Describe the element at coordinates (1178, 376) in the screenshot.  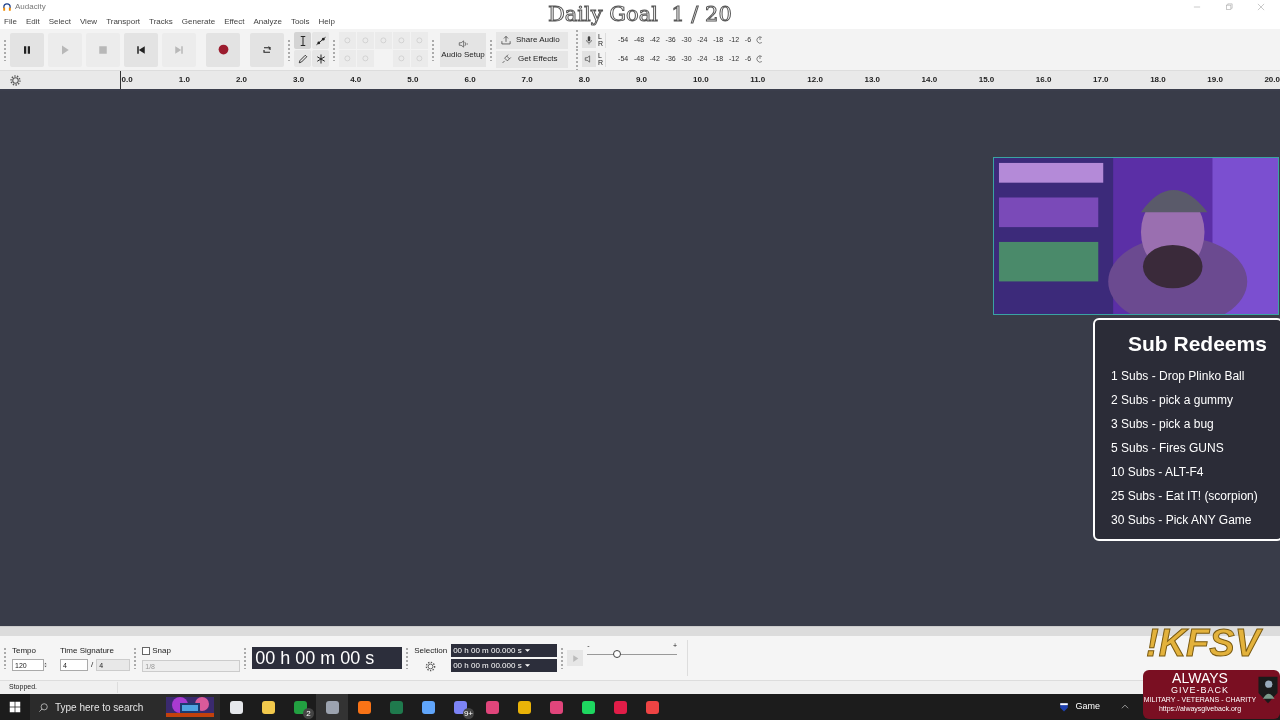
I see `redeem-item: 1 Subs - Drop Plinko Ball` at that location.